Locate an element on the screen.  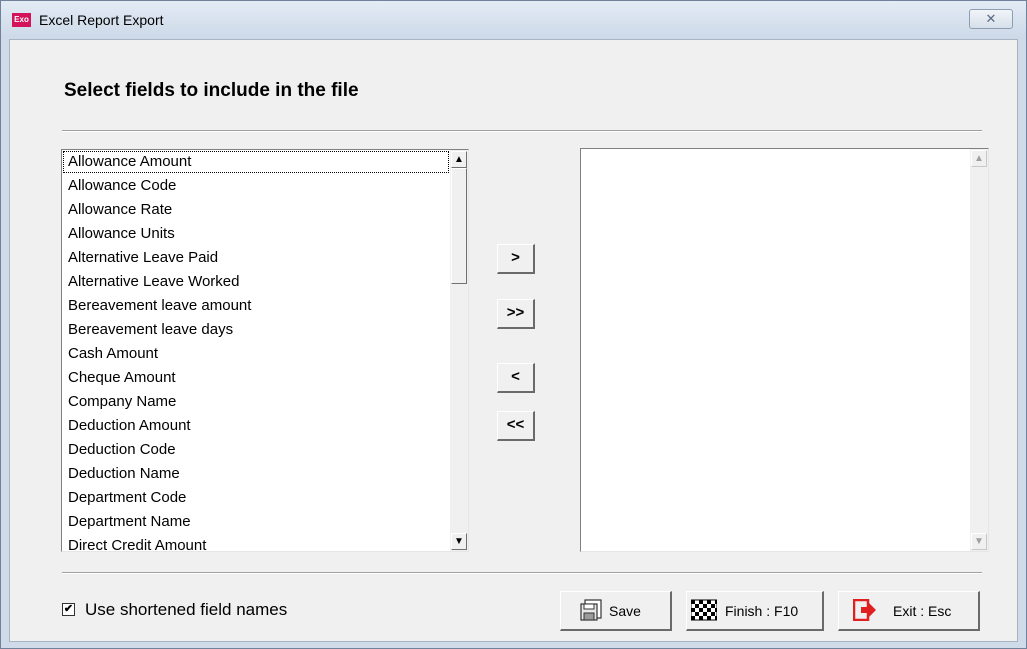
exit-button: Exit : Esc is located at coordinates (909, 611).